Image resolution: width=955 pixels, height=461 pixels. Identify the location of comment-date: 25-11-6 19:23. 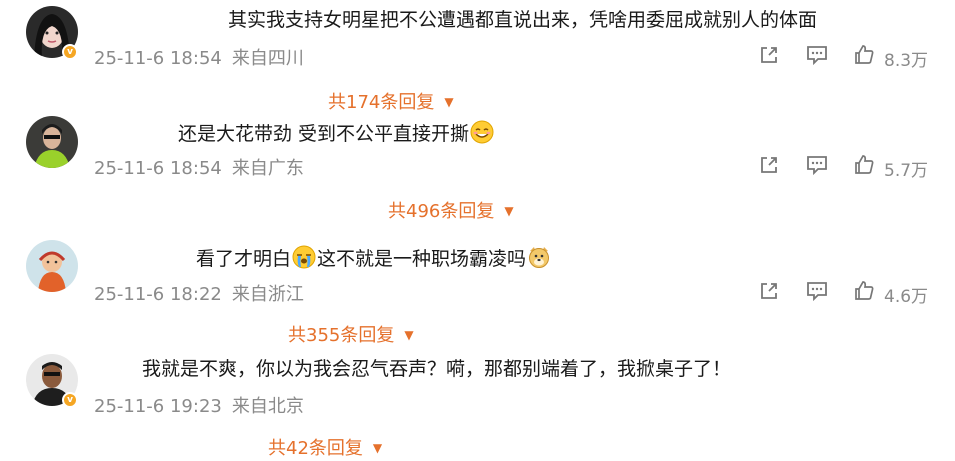
(158, 406).